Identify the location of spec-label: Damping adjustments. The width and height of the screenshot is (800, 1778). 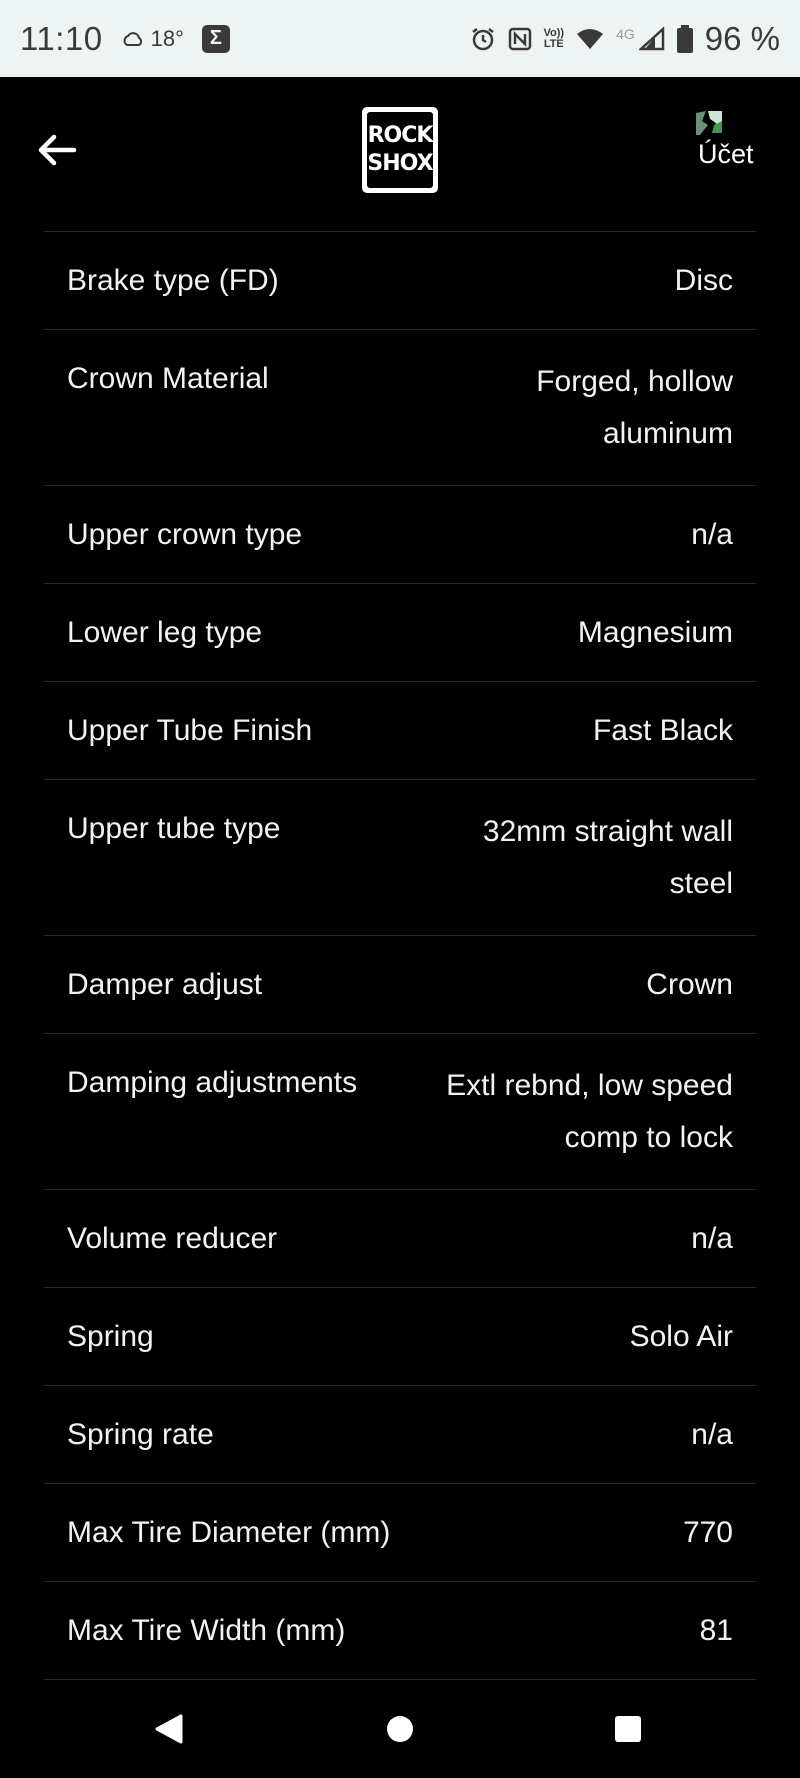
(212, 1082).